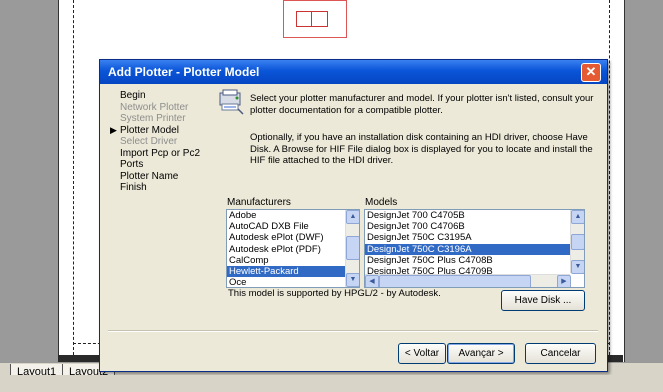 The height and width of the screenshot is (392, 663). I want to click on step-label: Import Pcp or Pc2, so click(160, 153).